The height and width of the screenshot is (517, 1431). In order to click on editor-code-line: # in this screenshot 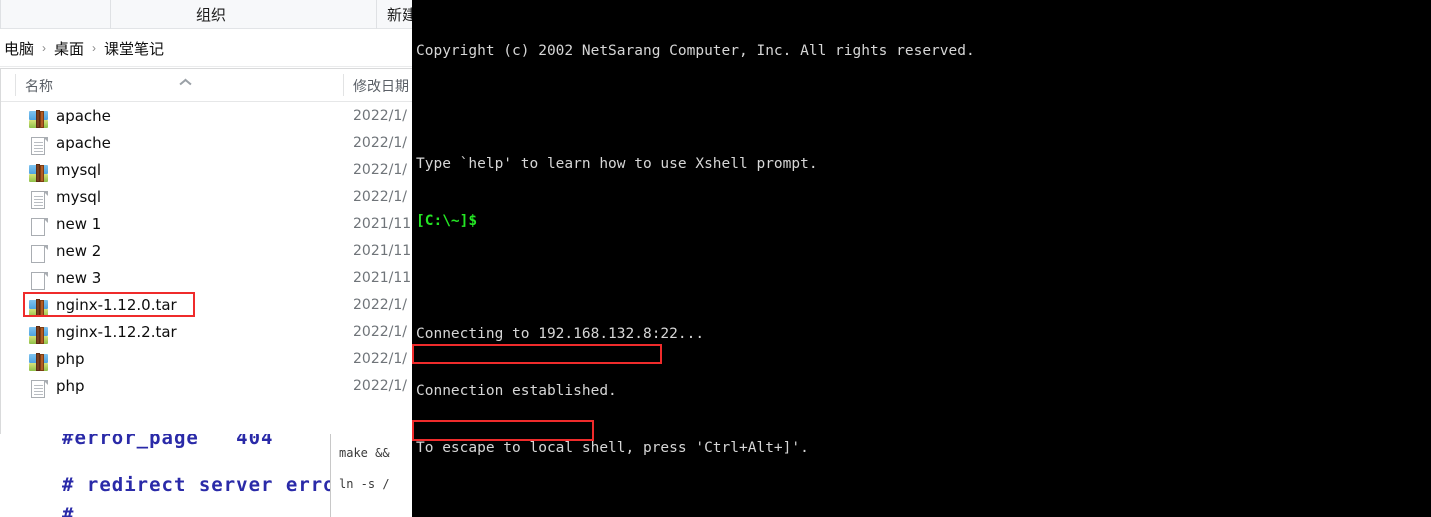, I will do `click(68, 510)`.